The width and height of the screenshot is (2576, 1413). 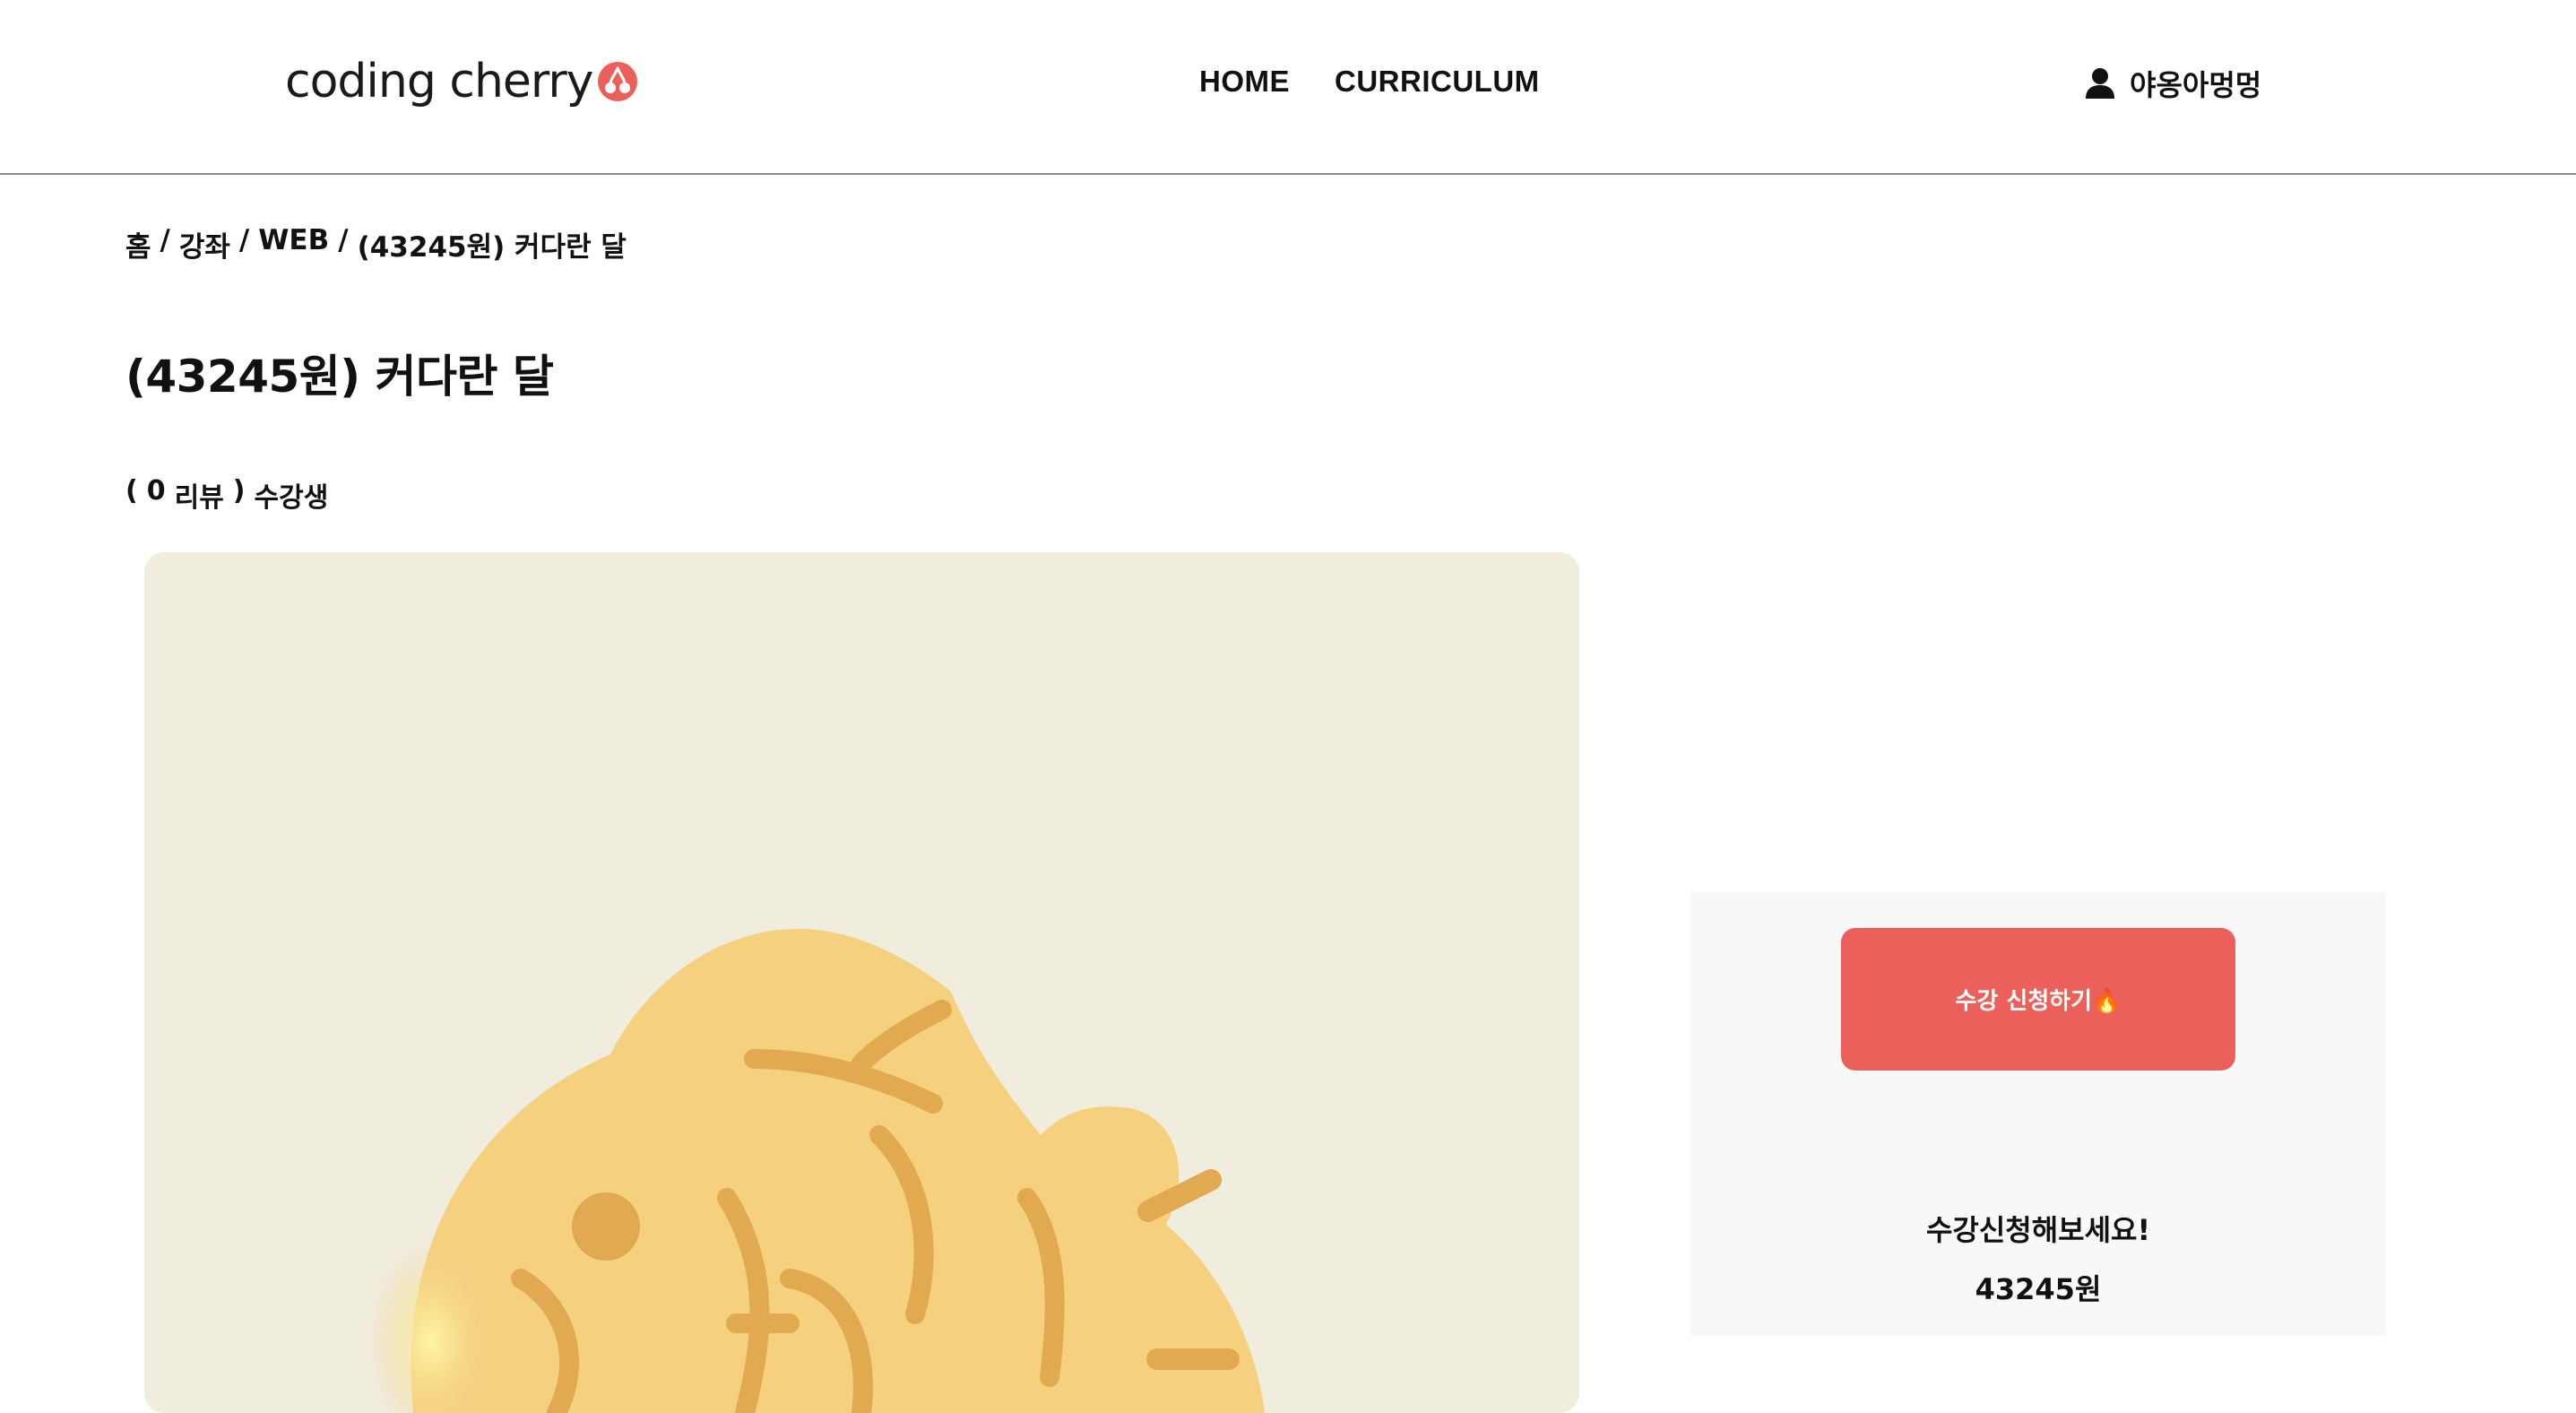 What do you see at coordinates (816, 1171) in the screenshot?
I see `taiyaki-illustration` at bounding box center [816, 1171].